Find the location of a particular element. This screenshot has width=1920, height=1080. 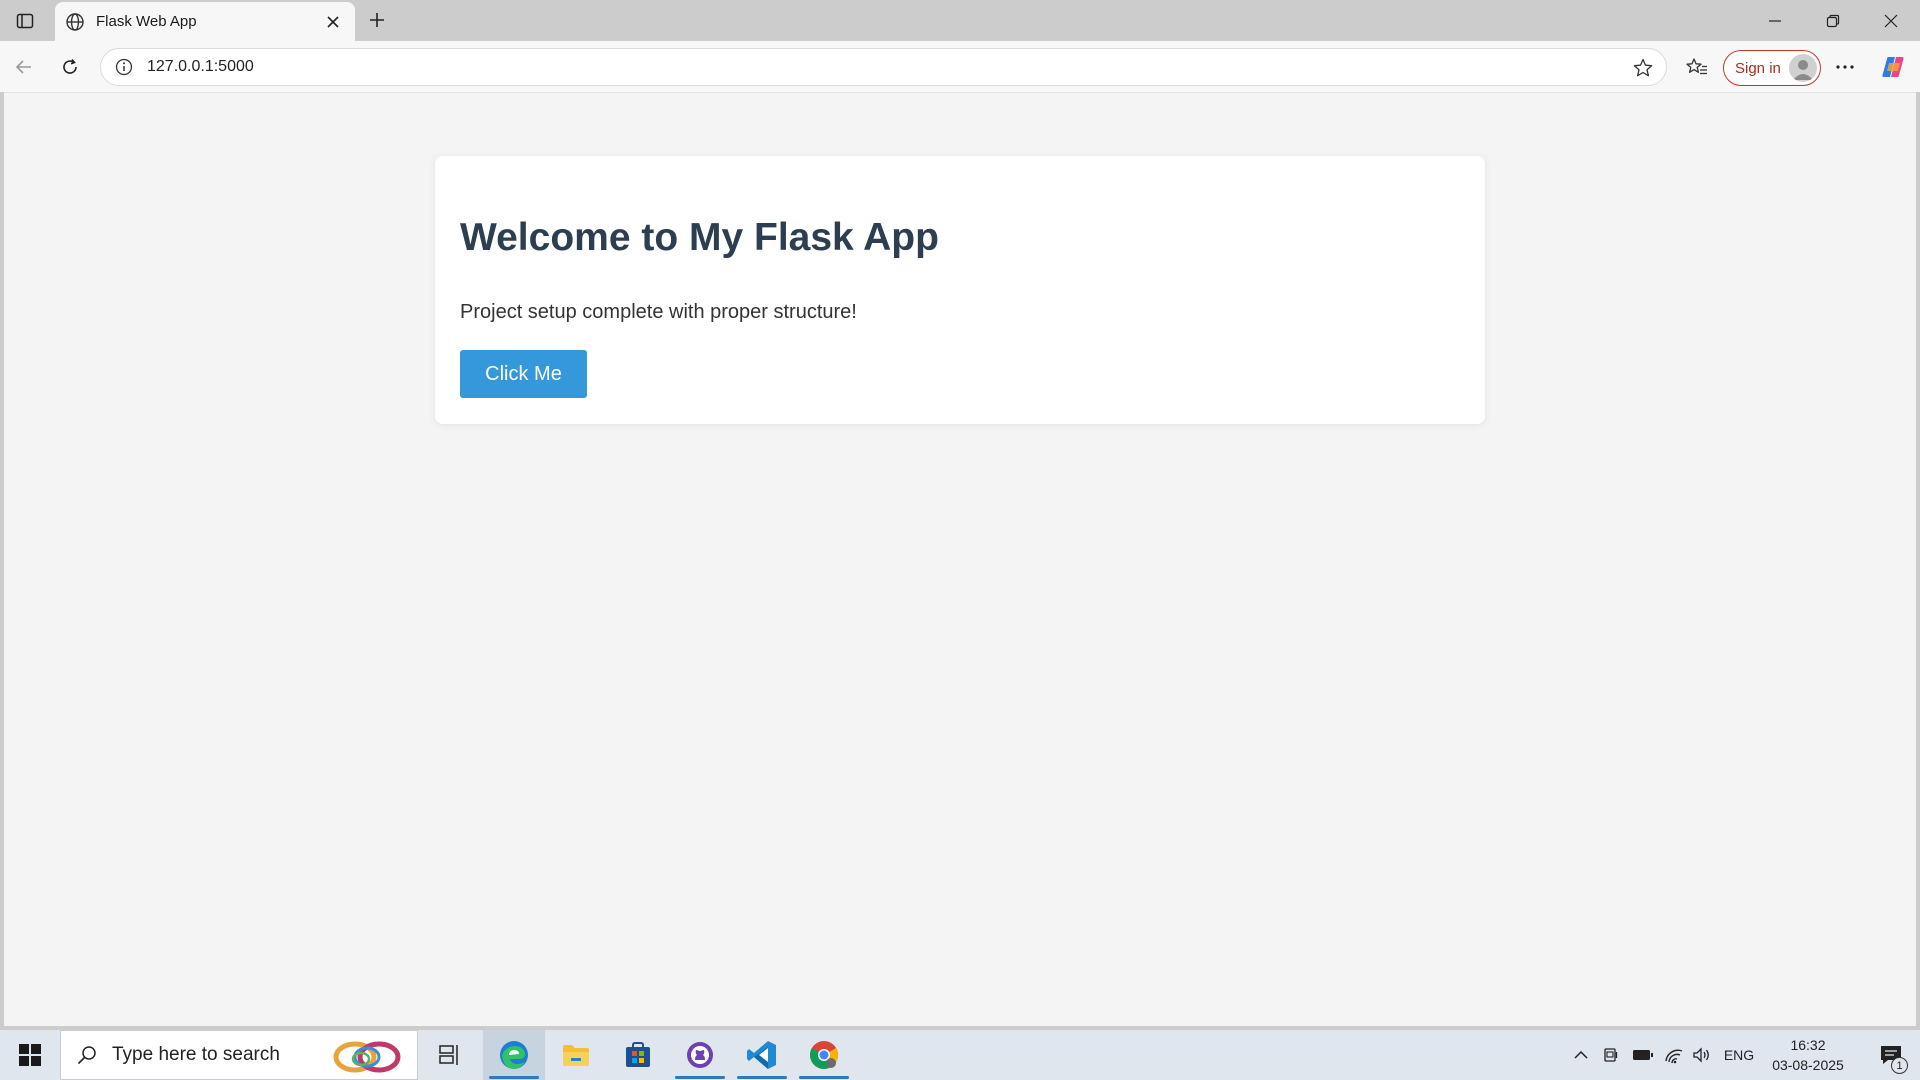

search-highlight-rings-icon is located at coordinates (367, 1057).